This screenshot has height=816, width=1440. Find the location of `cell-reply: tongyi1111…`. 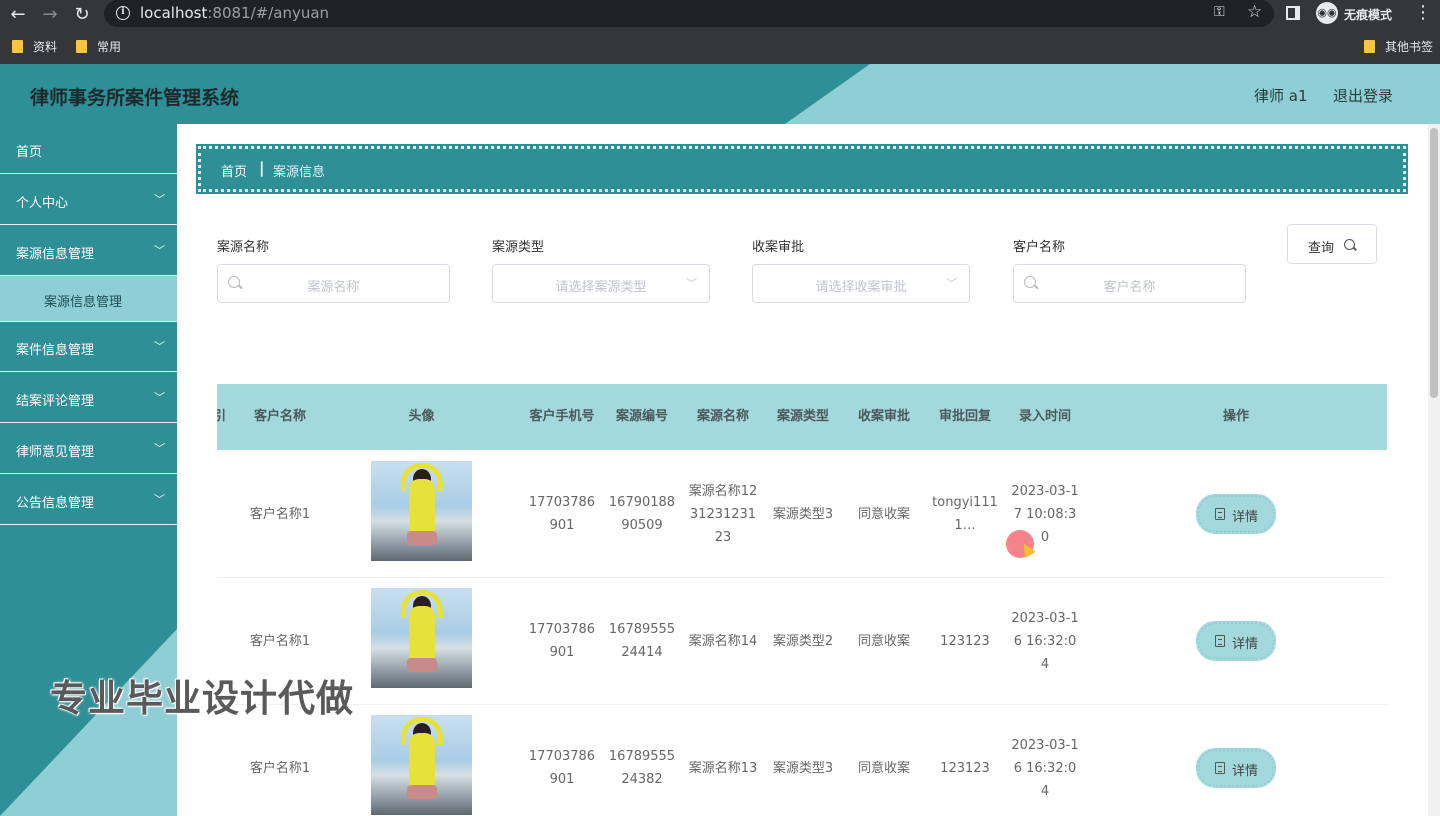

cell-reply: tongyi1111… is located at coordinates (965, 514).